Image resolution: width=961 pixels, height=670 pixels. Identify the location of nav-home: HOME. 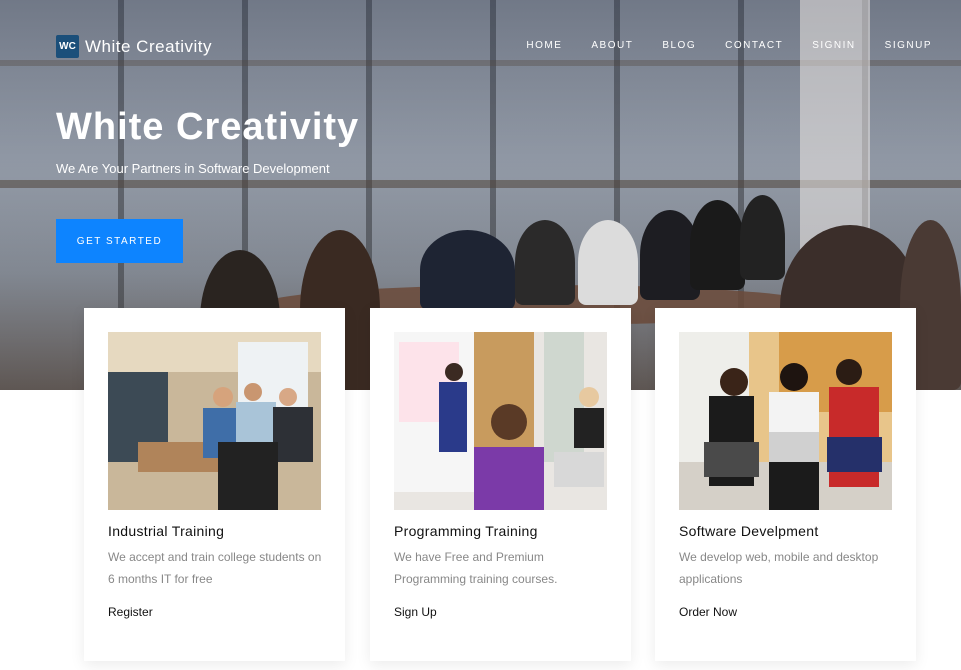
(544, 45).